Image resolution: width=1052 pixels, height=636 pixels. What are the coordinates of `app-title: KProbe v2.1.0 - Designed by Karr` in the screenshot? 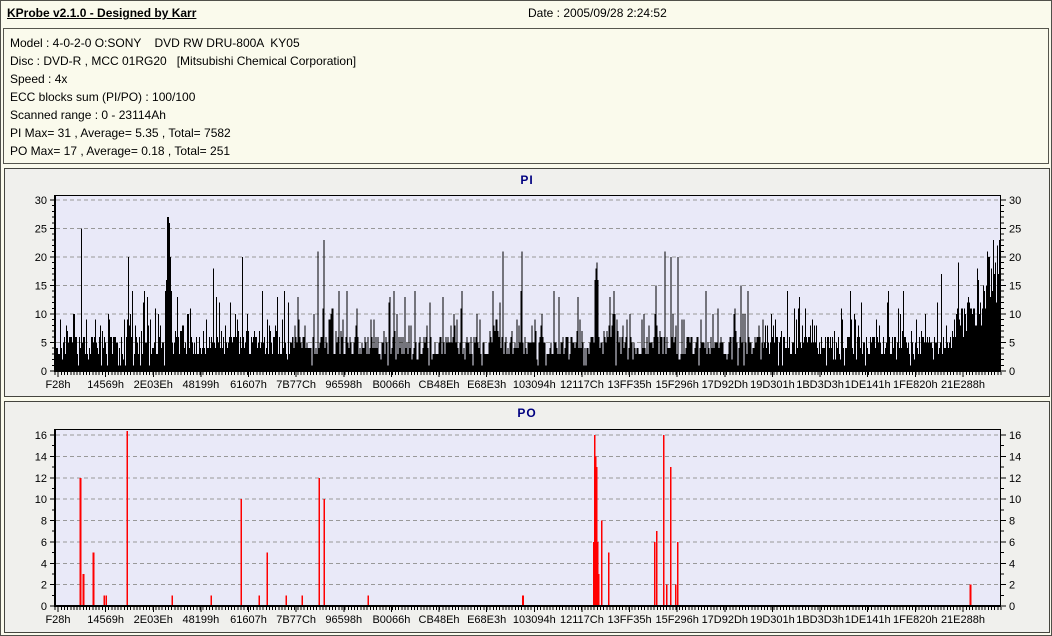 It's located at (102, 13).